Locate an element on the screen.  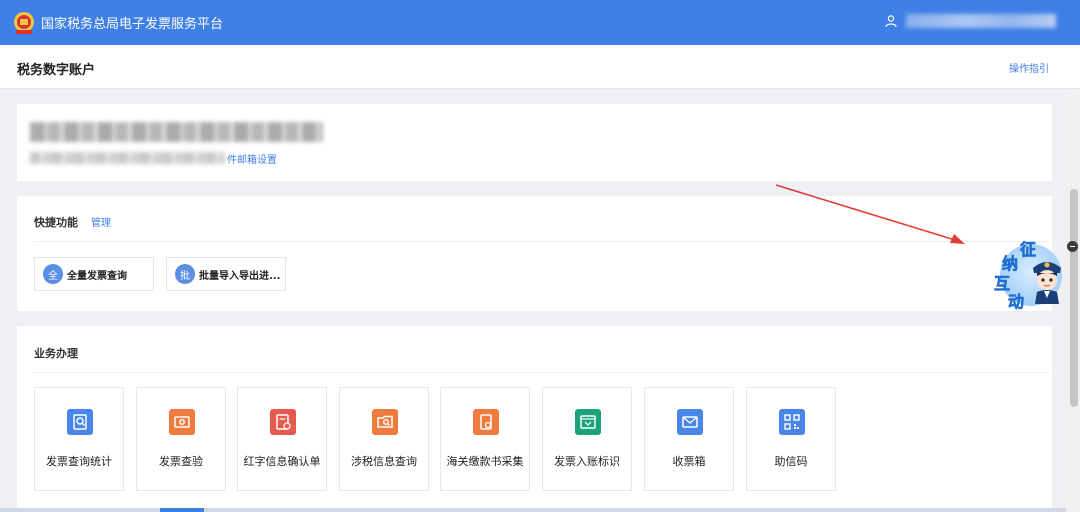
page-scrollbar is located at coordinates (1074, 300).